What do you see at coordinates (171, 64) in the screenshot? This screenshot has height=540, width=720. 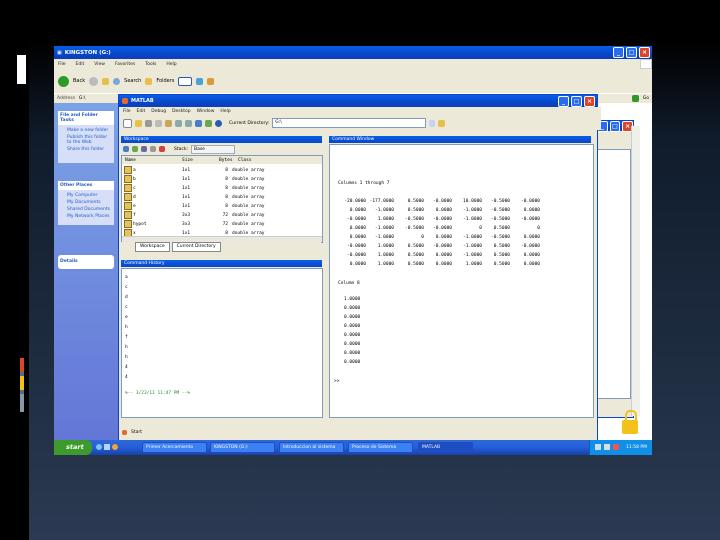 I see `menu-help: Help` at bounding box center [171, 64].